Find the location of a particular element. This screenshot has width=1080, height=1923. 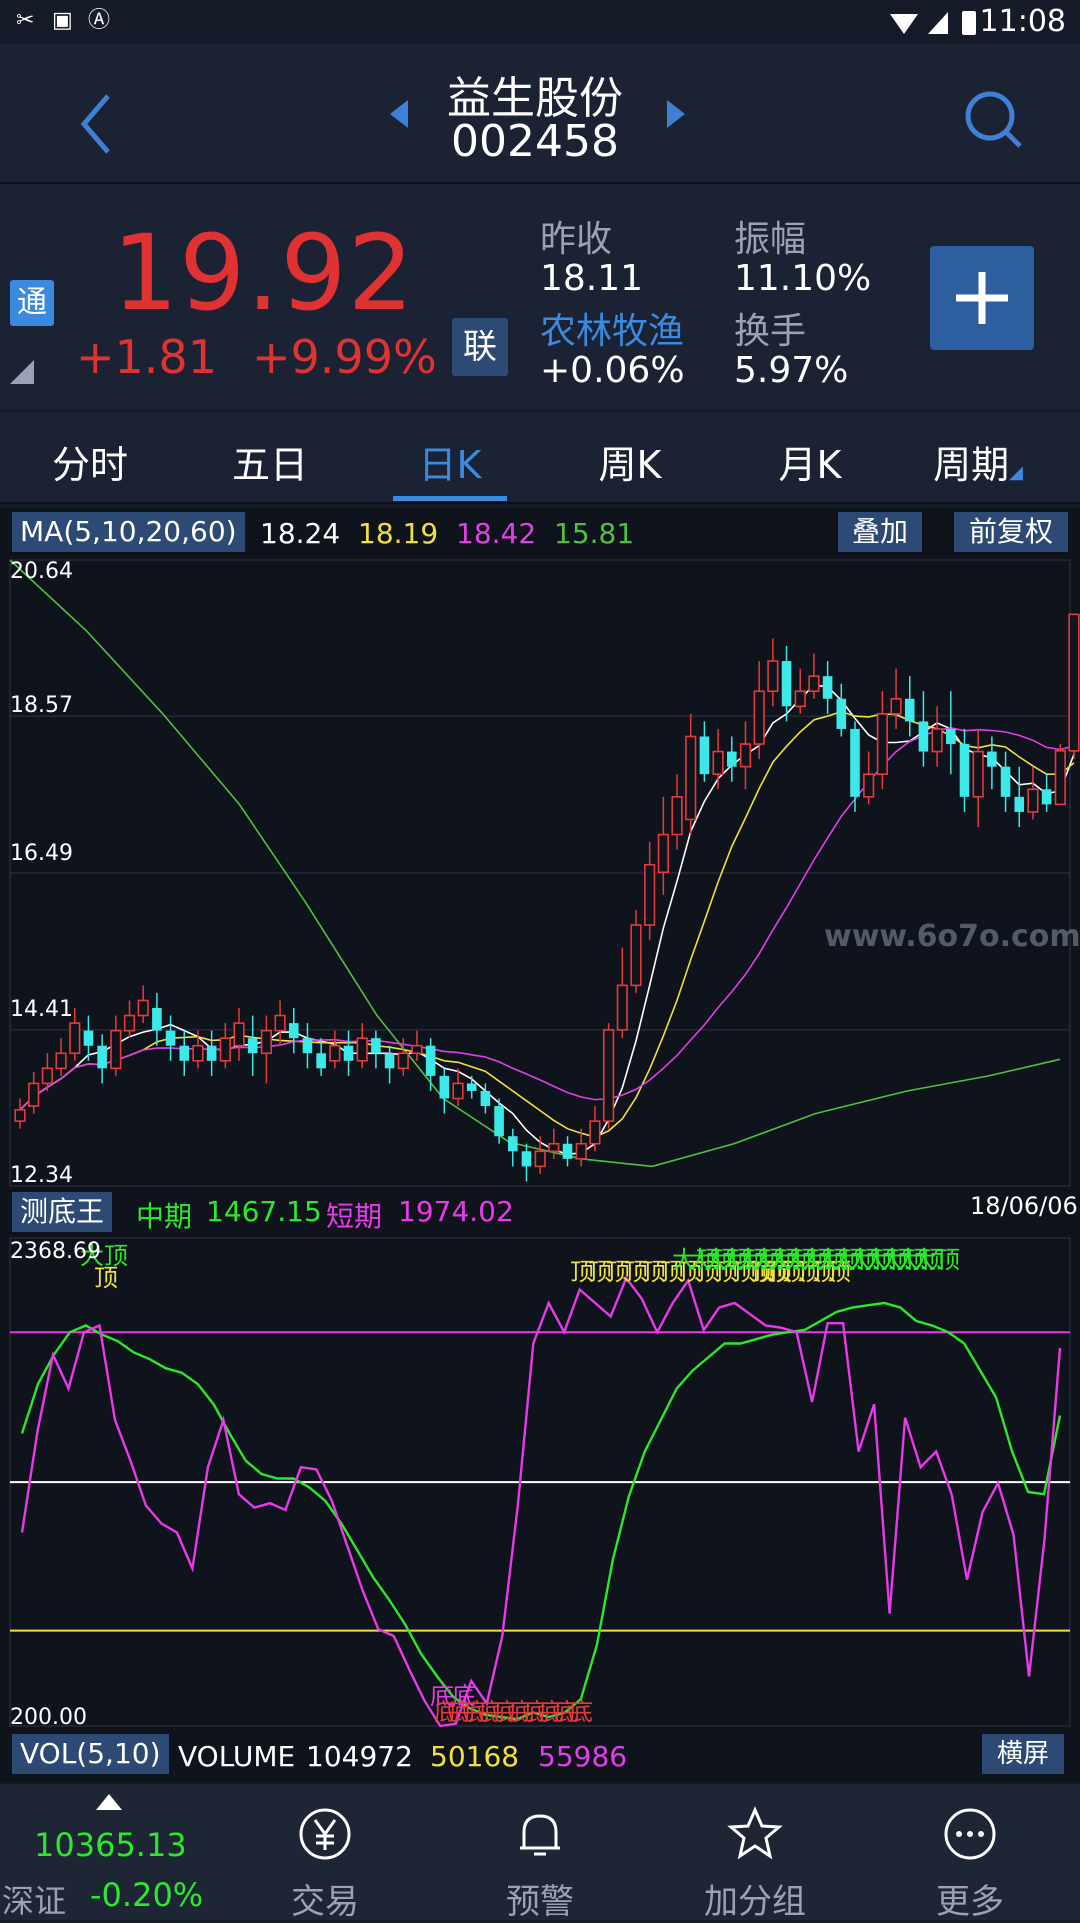

current-price: 19.92 is located at coordinates (263, 273).